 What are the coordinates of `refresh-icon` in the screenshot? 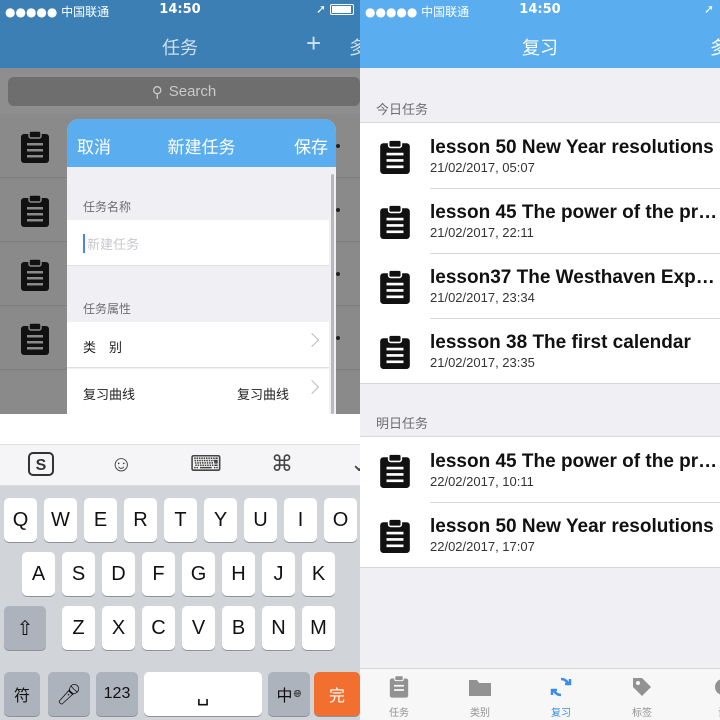 It's located at (561, 687).